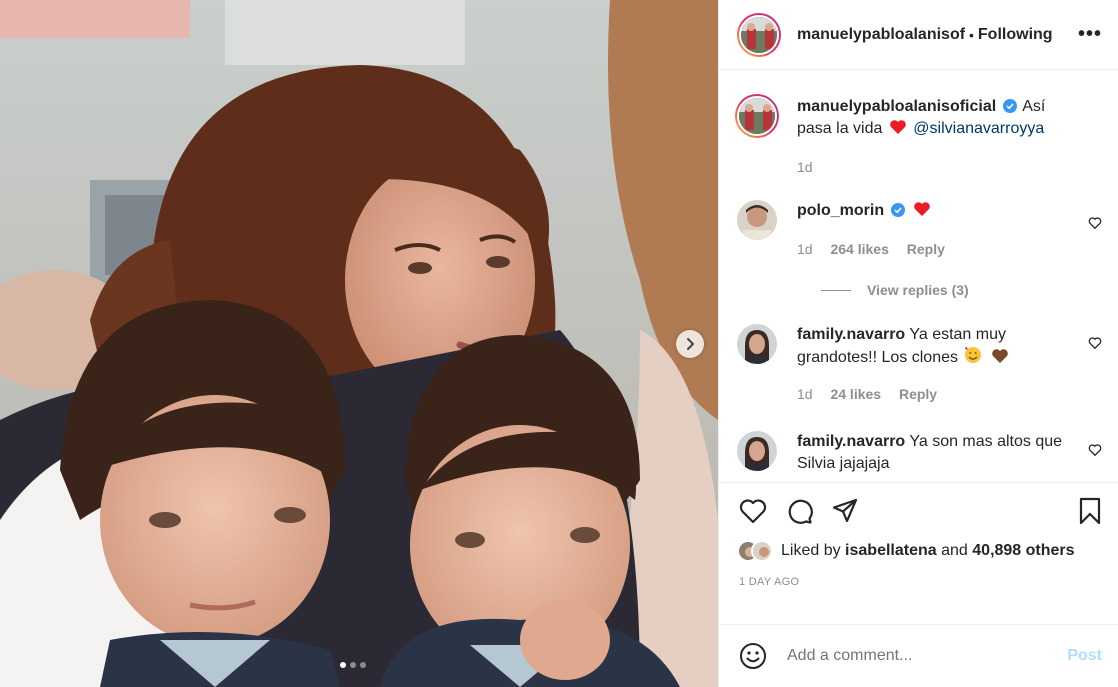  I want to click on caption-author-avatar, so click(757, 116).